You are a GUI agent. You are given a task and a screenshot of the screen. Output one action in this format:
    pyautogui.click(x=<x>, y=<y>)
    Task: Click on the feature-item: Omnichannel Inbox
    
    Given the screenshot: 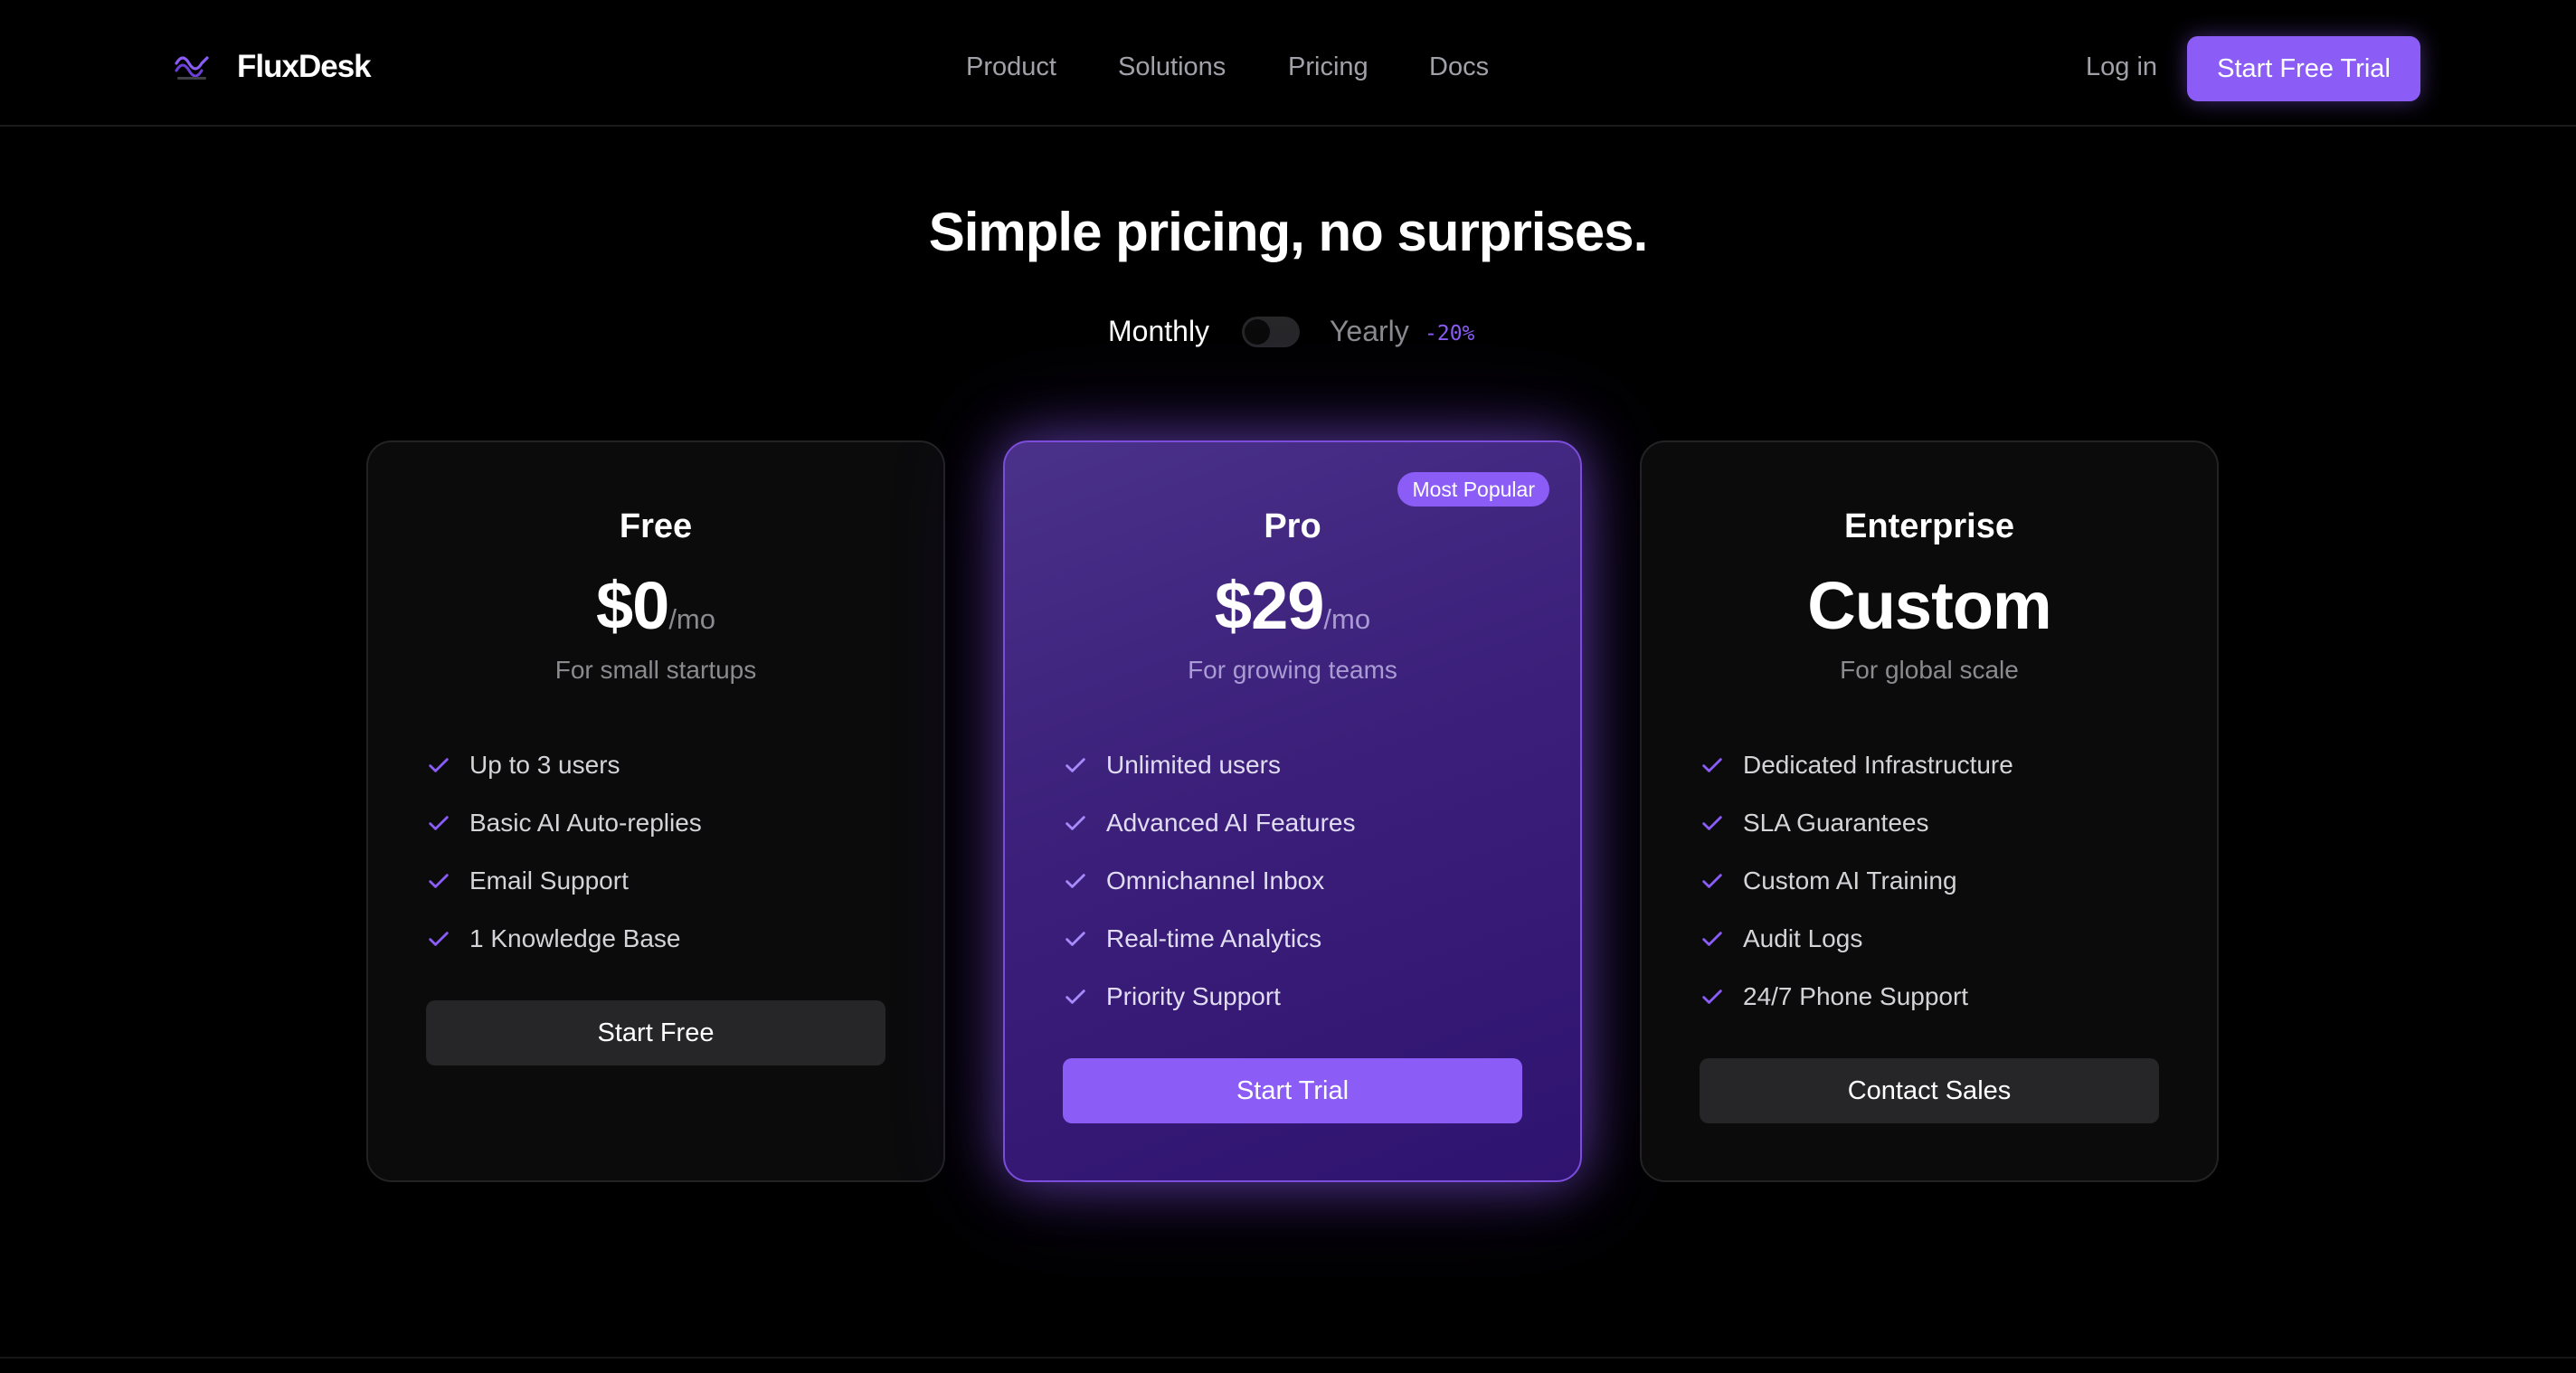 What is the action you would take?
    pyautogui.click(x=1210, y=881)
    